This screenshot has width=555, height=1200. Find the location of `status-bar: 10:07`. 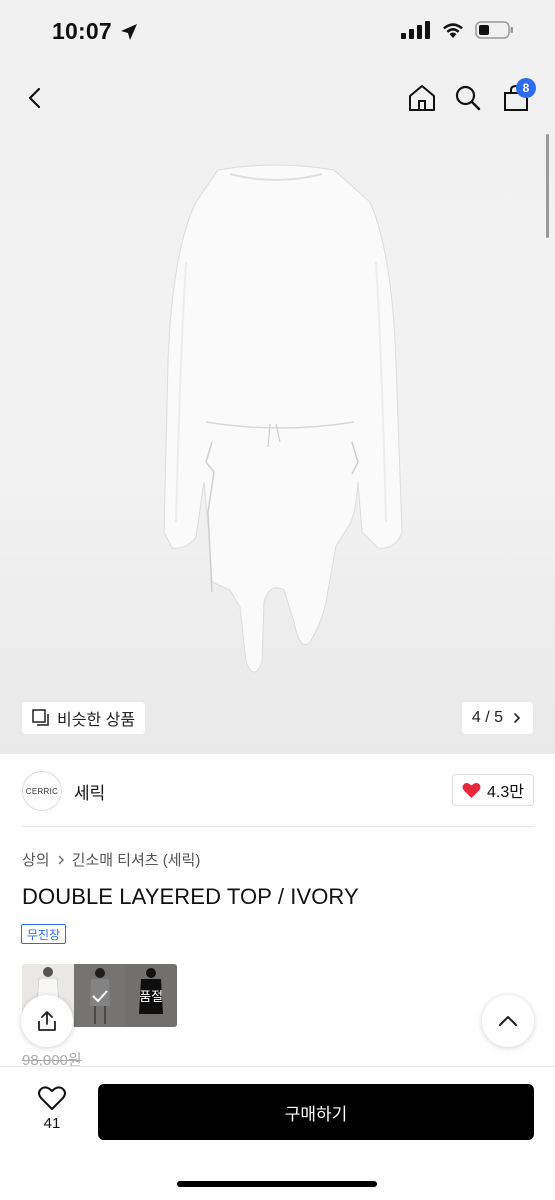

status-bar: 10:07 is located at coordinates (277, 31).